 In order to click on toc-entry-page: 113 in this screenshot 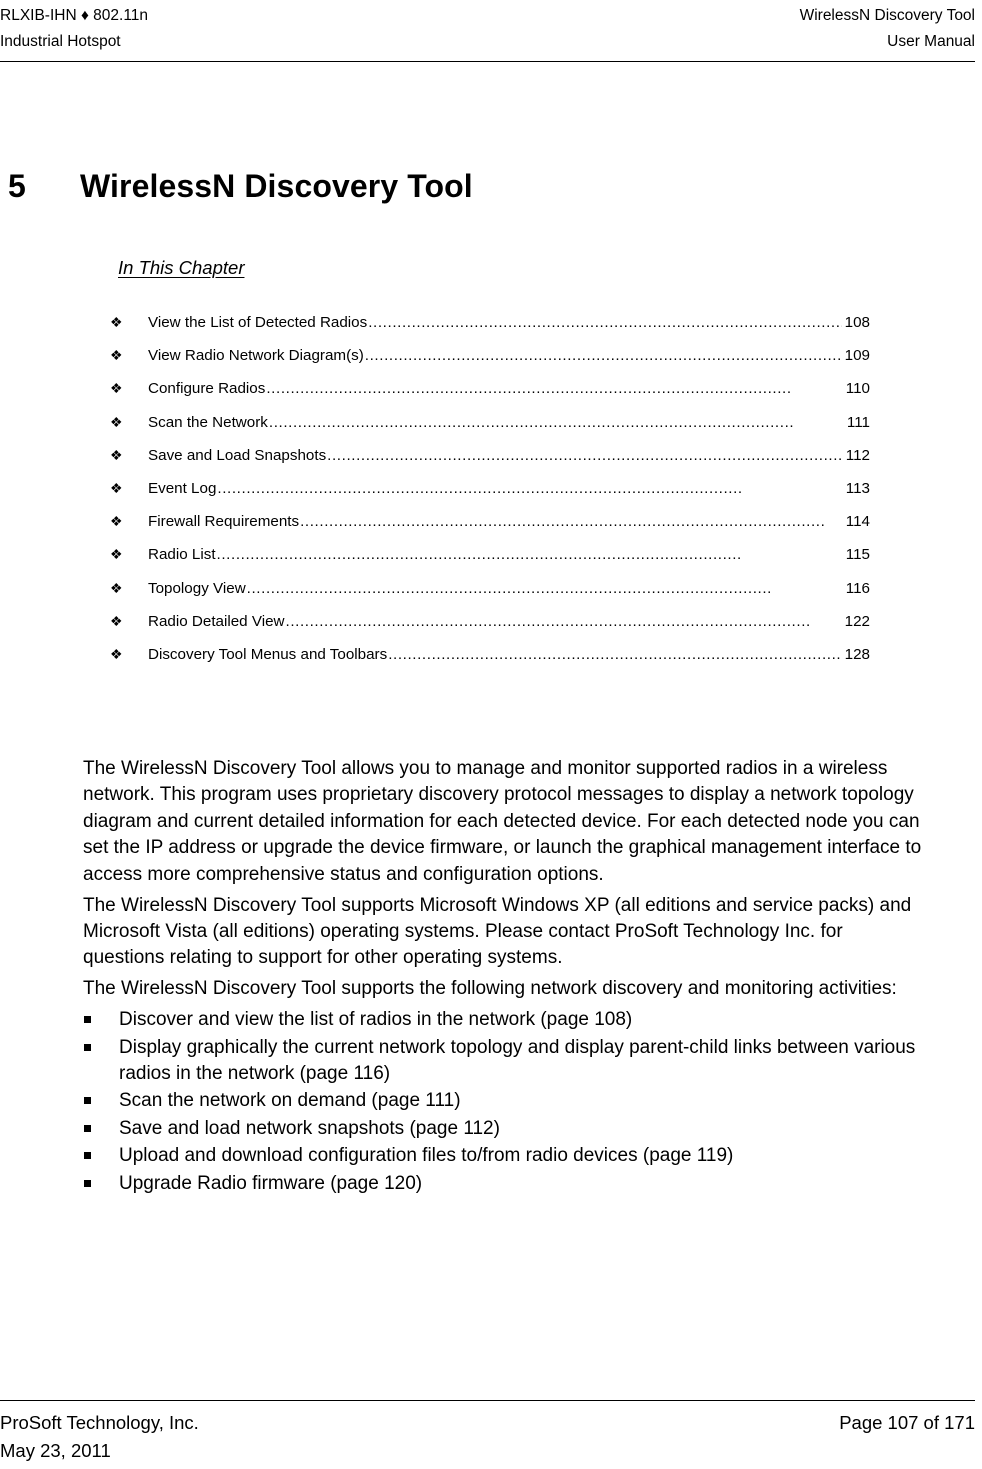, I will do `click(857, 488)`.